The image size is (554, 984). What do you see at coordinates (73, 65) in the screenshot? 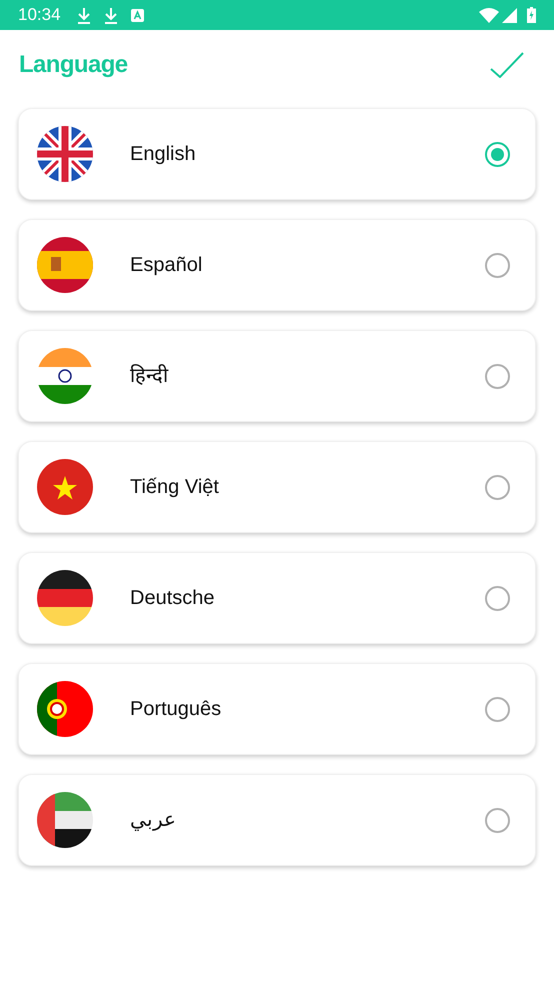
I see `page-title: Language` at bounding box center [73, 65].